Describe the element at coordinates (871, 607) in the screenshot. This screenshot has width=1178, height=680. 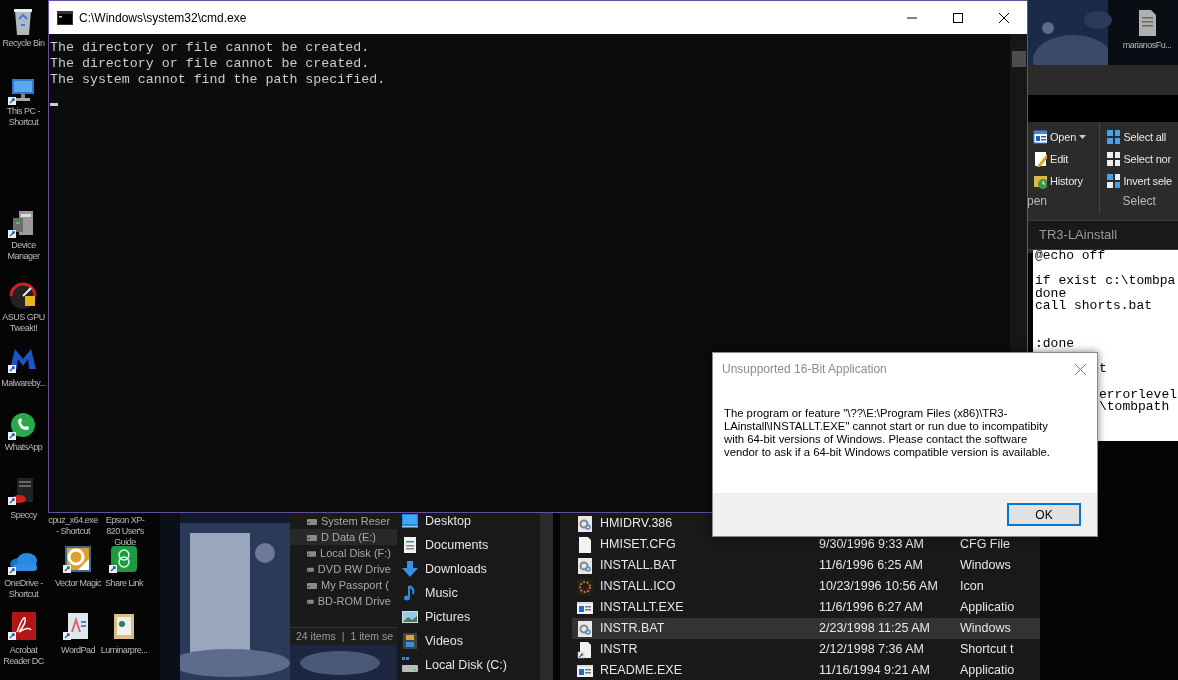
I see `date-modified: 11/6/1996 6:27 AM` at that location.